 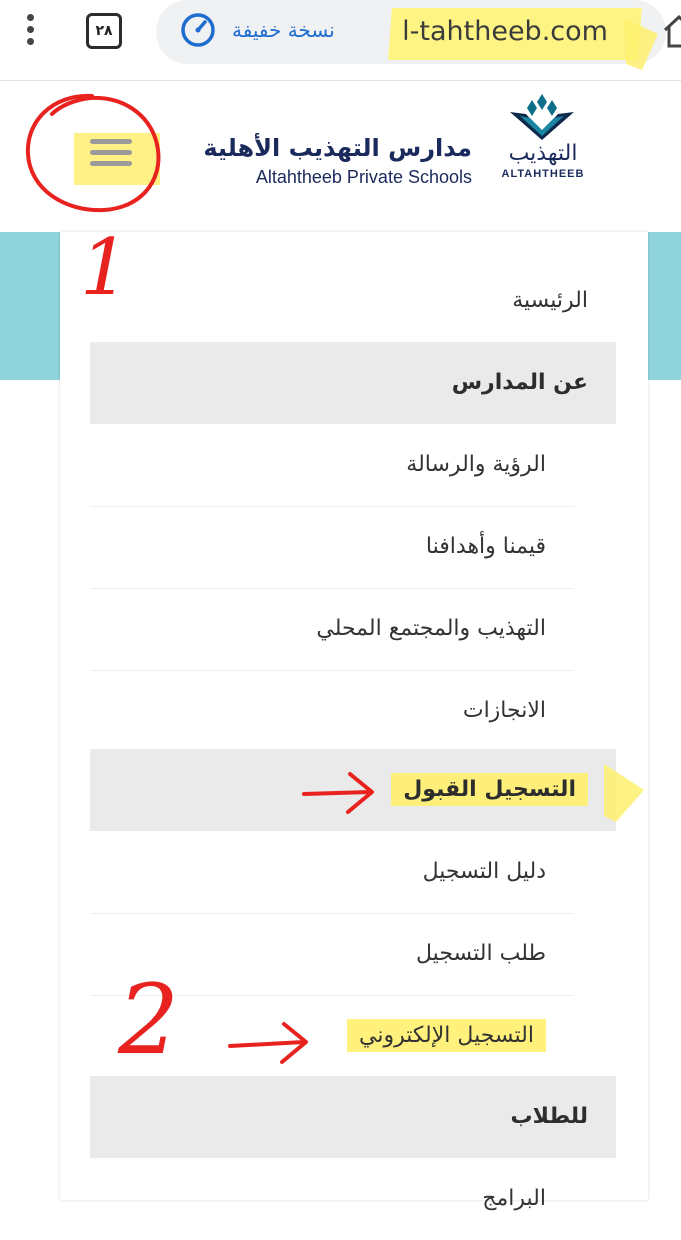 What do you see at coordinates (543, 153) in the screenshot?
I see `logo-text-arabic: التهذيب` at bounding box center [543, 153].